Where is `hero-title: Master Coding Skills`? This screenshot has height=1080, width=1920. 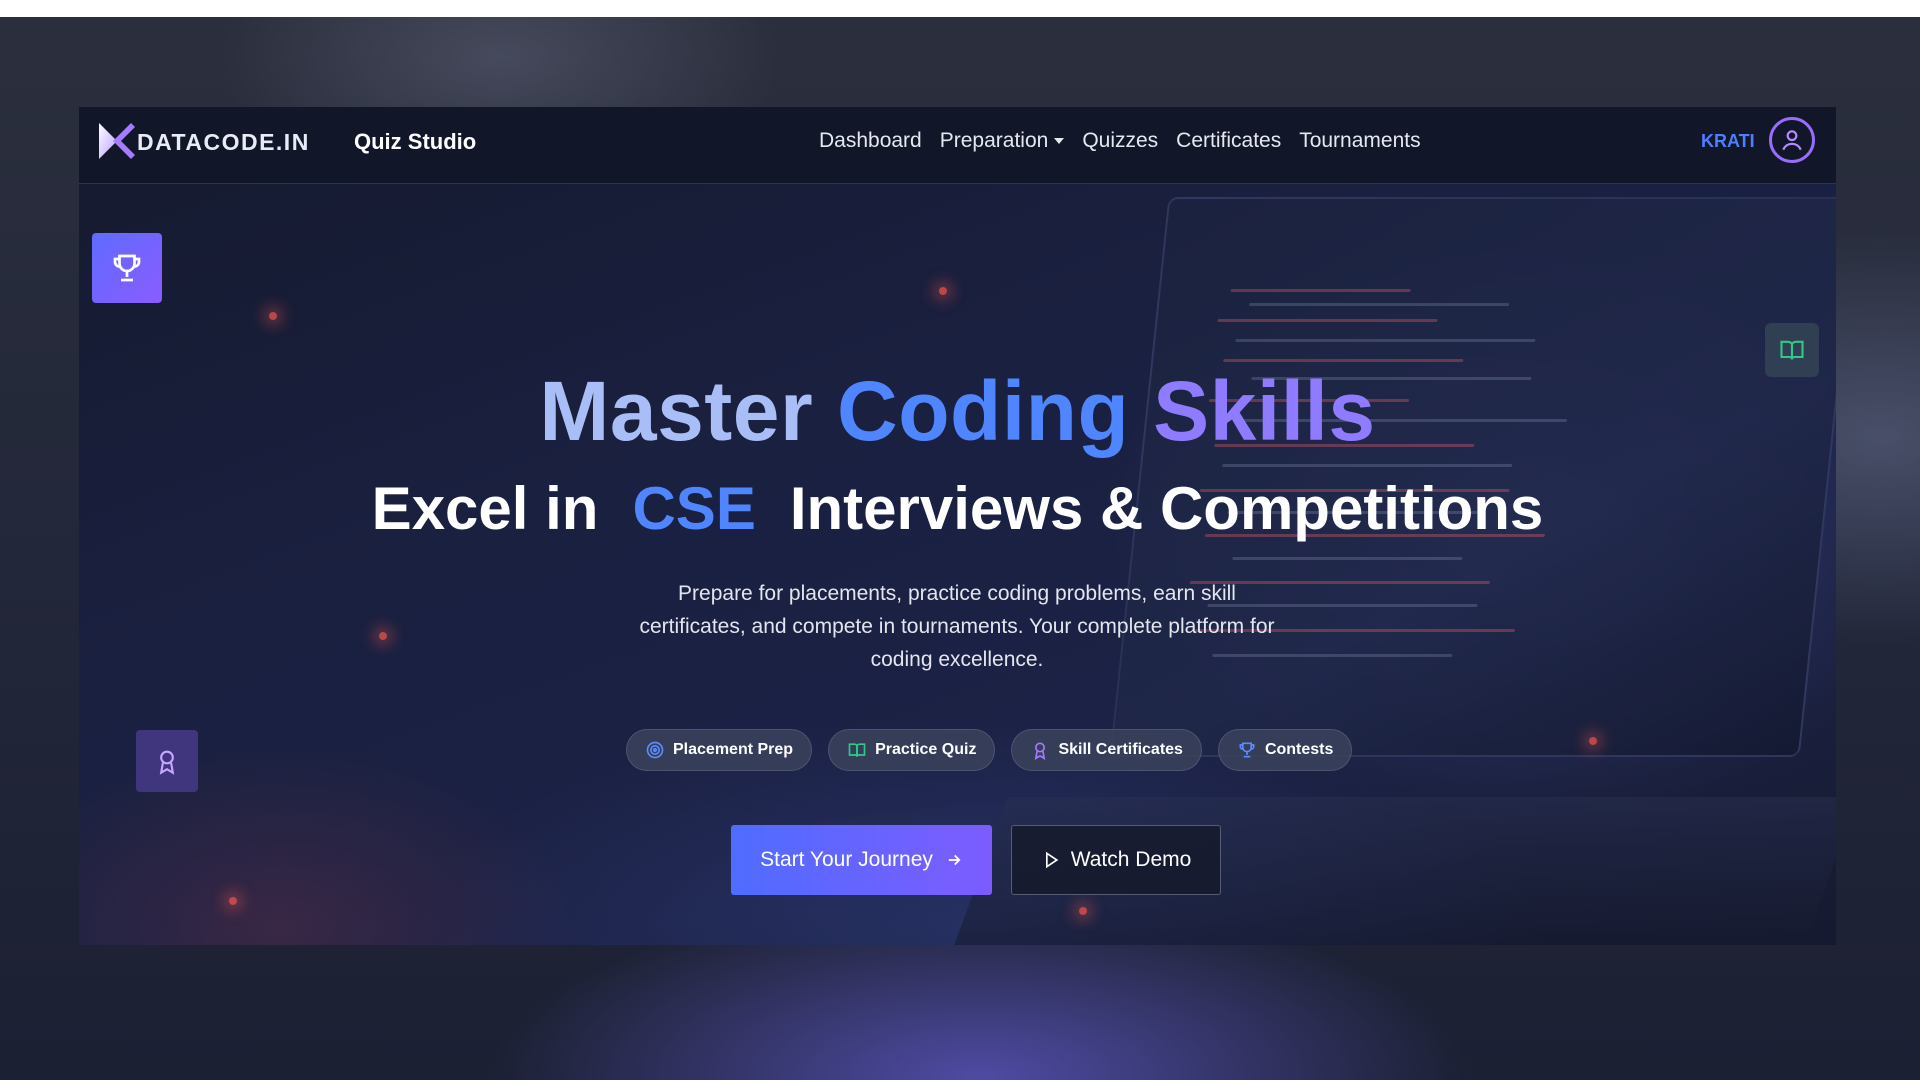
hero-title: Master Coding Skills is located at coordinates (957, 411).